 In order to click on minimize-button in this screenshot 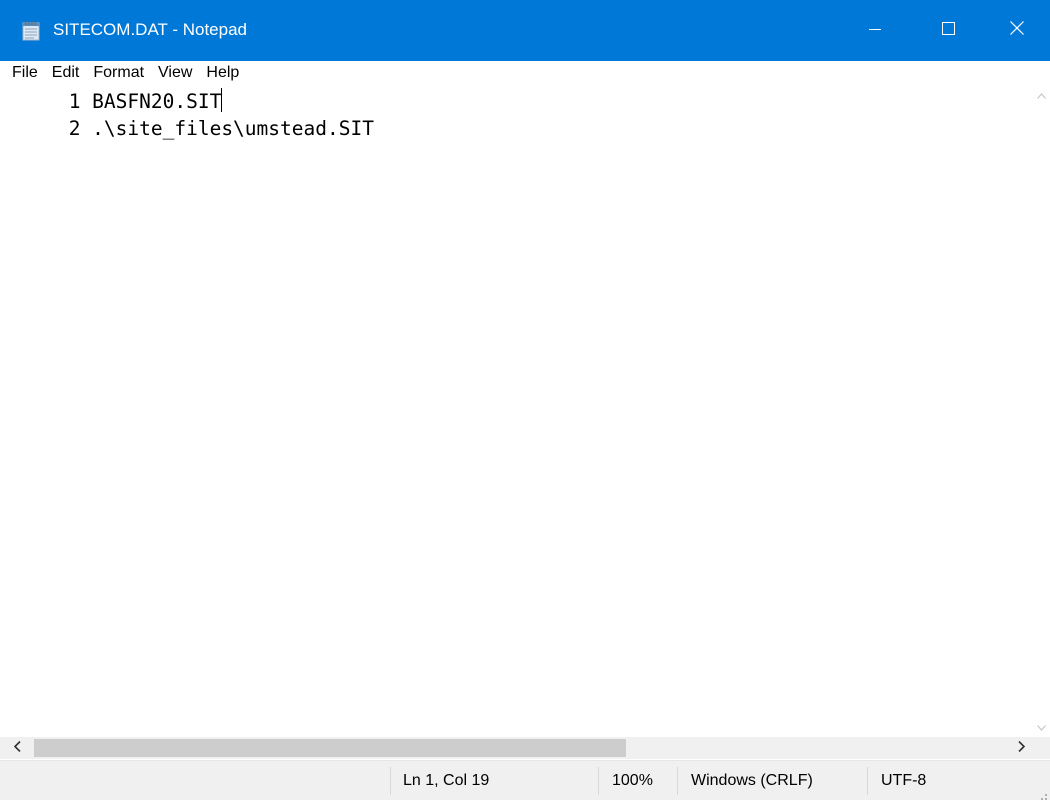, I will do `click(875, 30)`.